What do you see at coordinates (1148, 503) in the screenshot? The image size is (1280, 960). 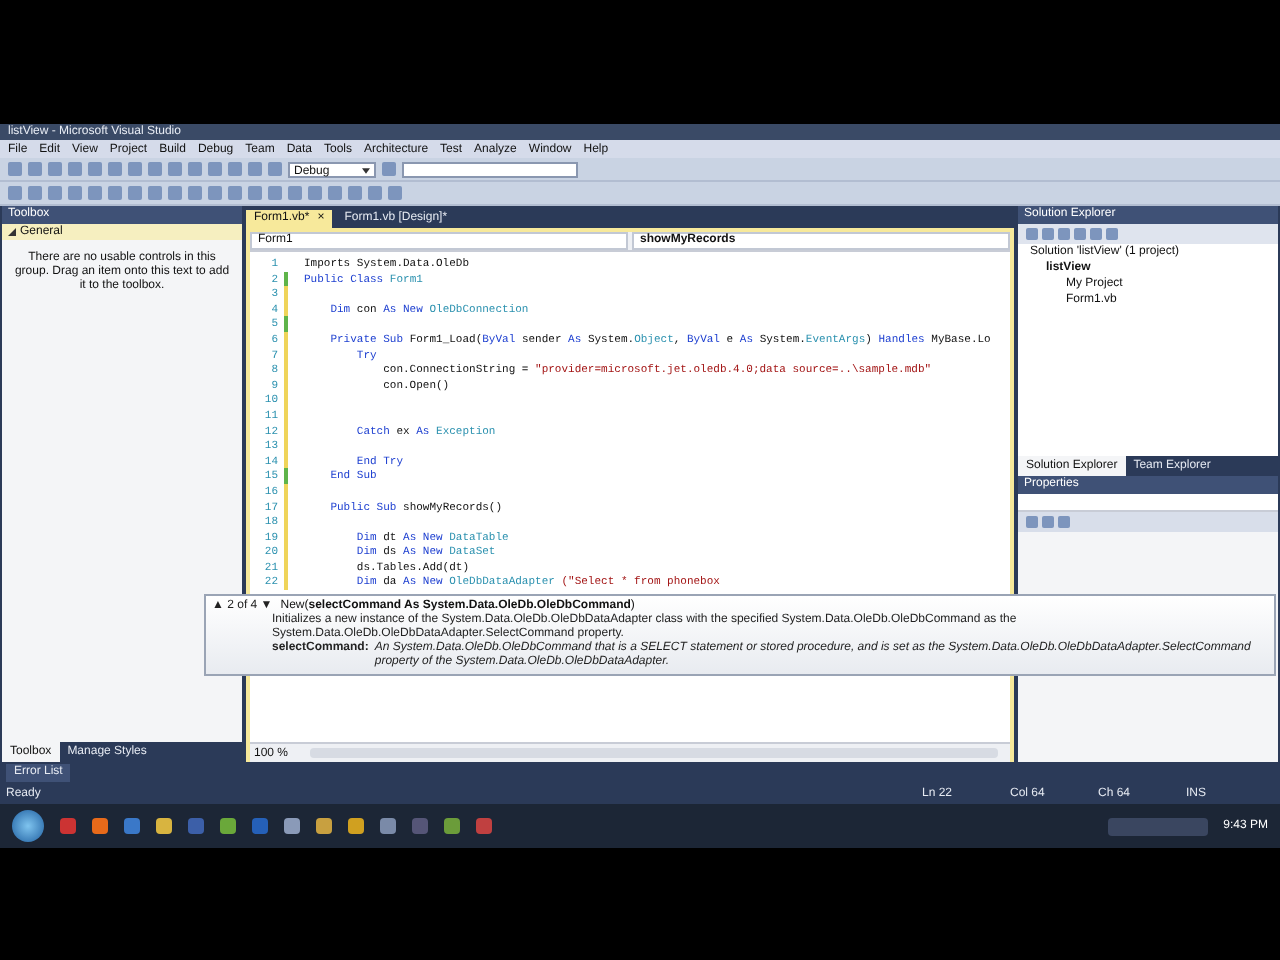 I see `object-dropdown` at bounding box center [1148, 503].